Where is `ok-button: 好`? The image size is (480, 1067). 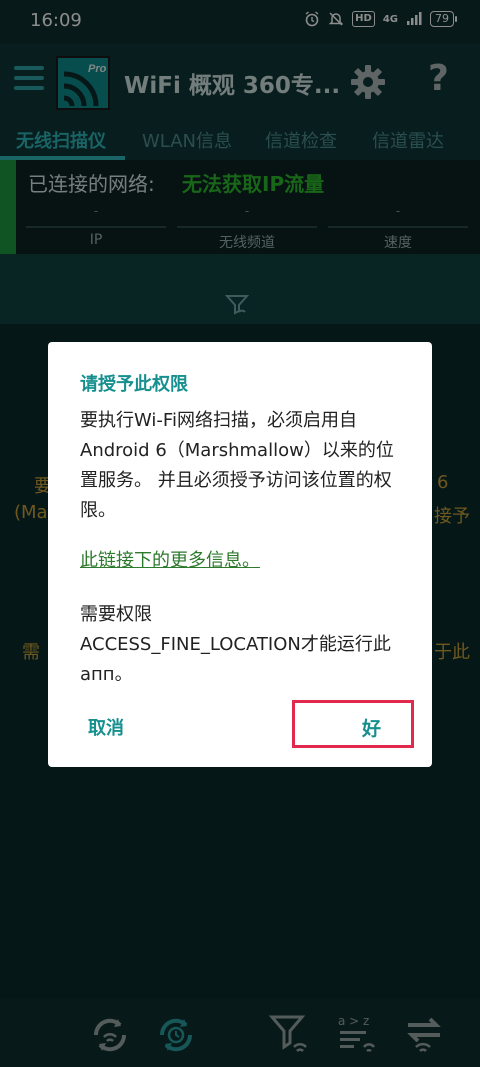 ok-button: 好 is located at coordinates (353, 724).